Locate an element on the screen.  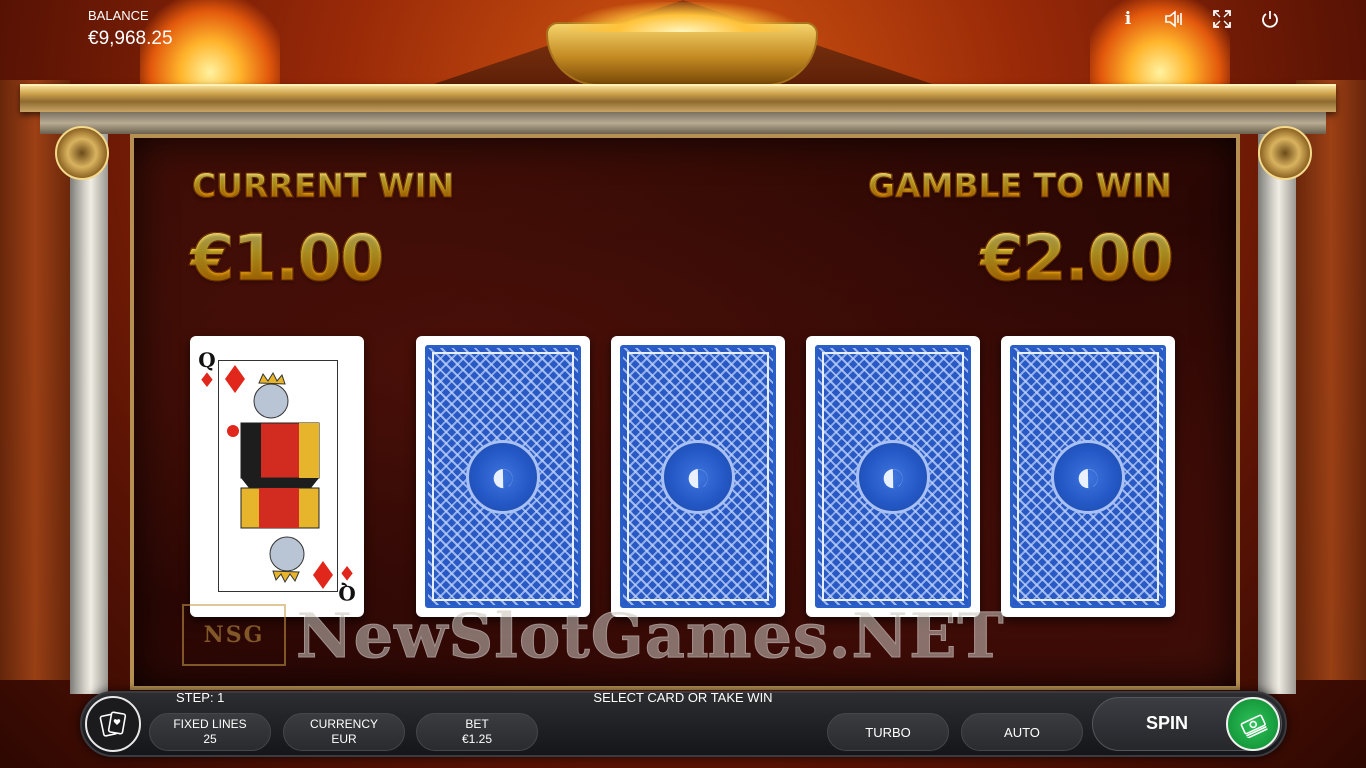
playing-cards-icon is located at coordinates (113, 724).